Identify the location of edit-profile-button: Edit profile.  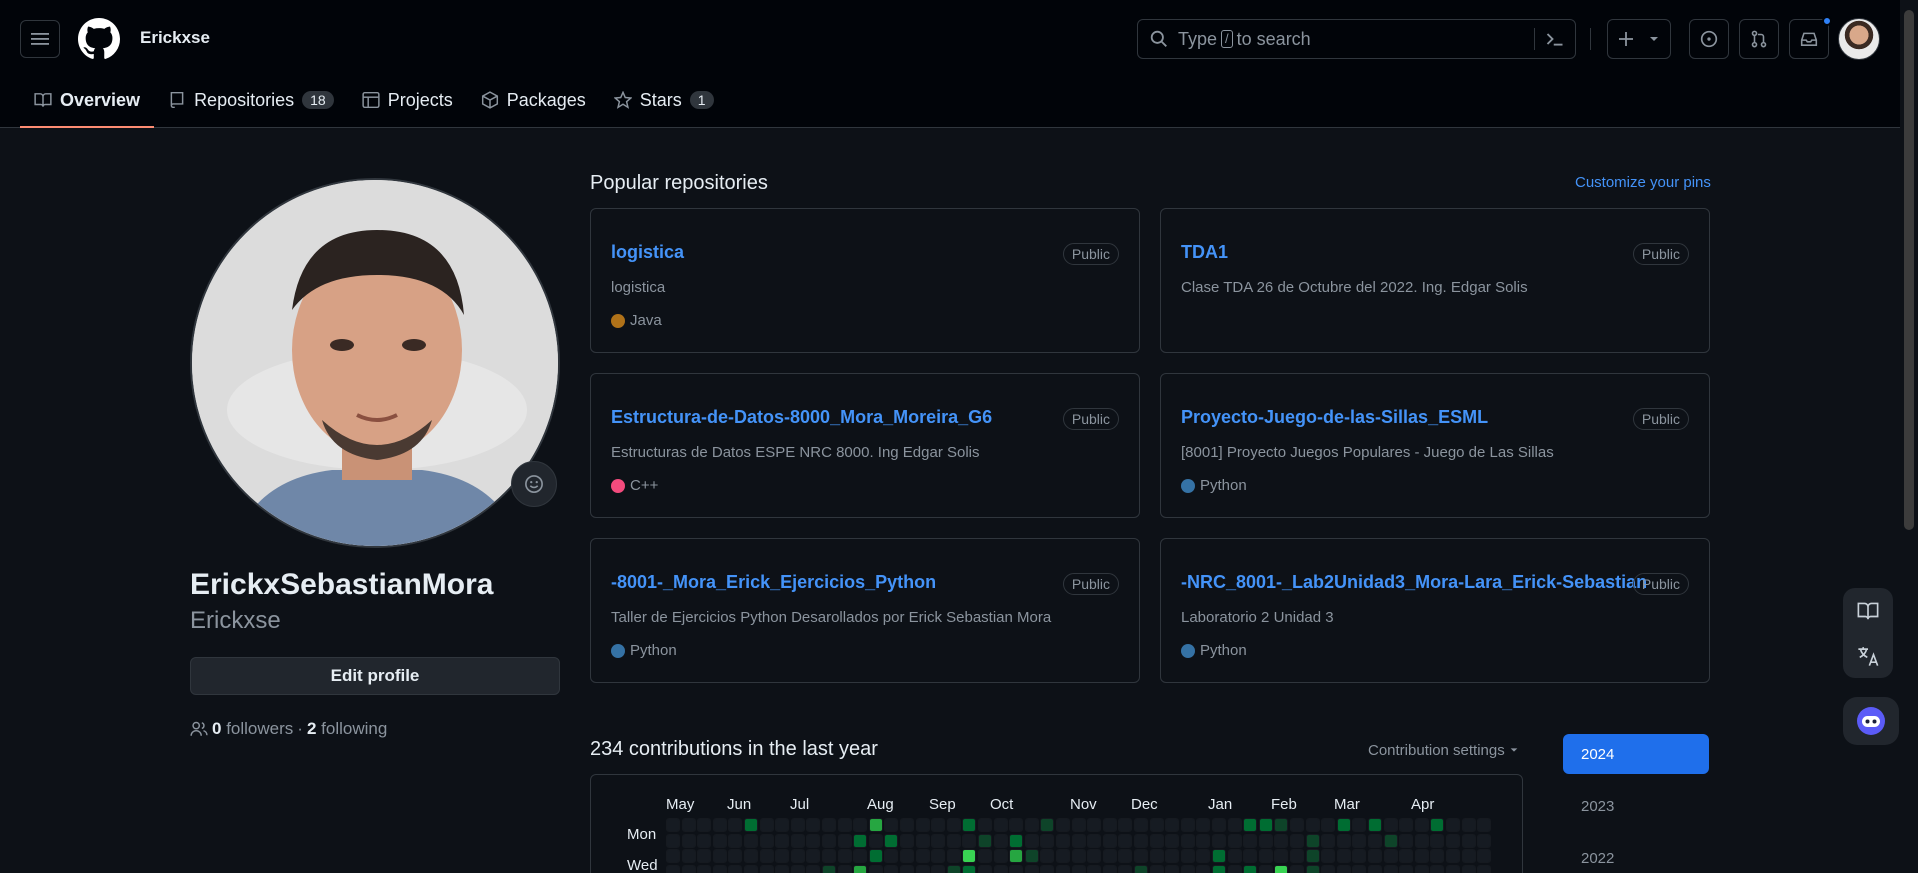
(375, 676).